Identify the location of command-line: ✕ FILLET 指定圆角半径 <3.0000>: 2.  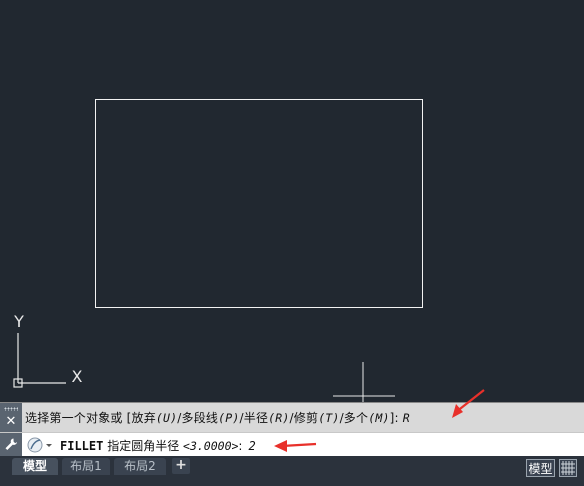
(292, 436).